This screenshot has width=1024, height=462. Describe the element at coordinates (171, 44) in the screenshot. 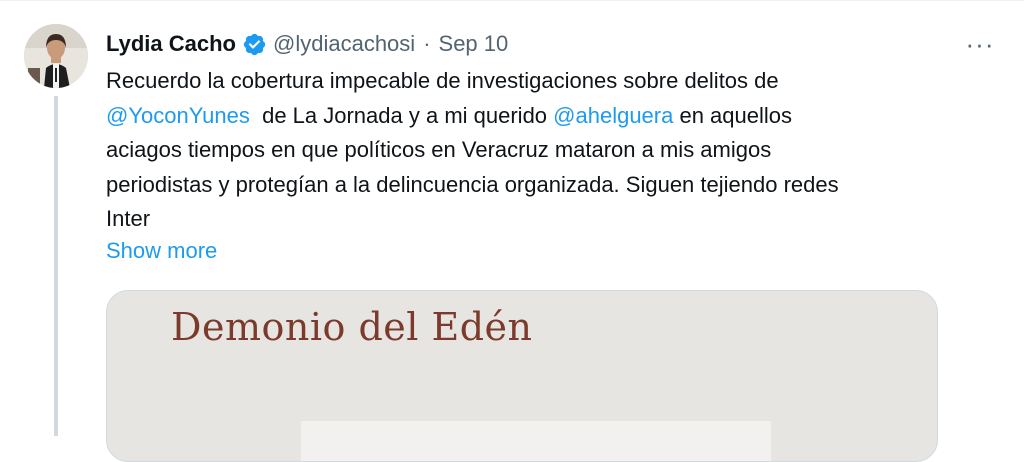

I see `author-name: Lydia Cacho` at that location.